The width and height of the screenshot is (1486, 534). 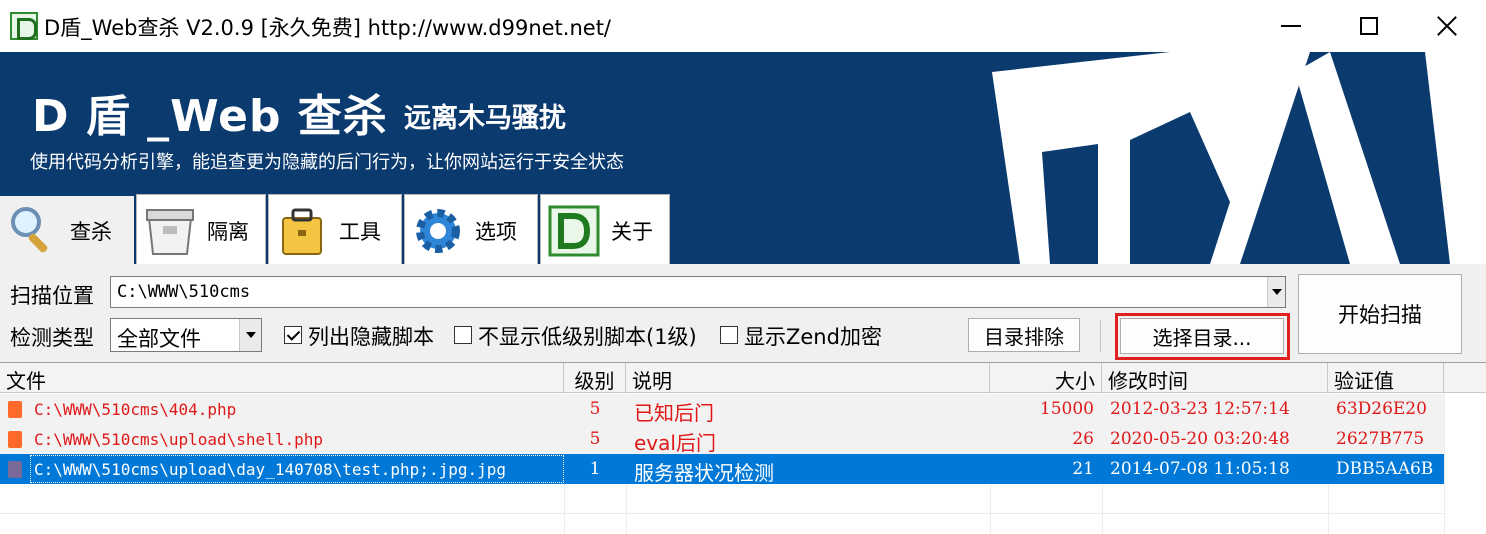 I want to click on minimize-button, so click(x=1291, y=26).